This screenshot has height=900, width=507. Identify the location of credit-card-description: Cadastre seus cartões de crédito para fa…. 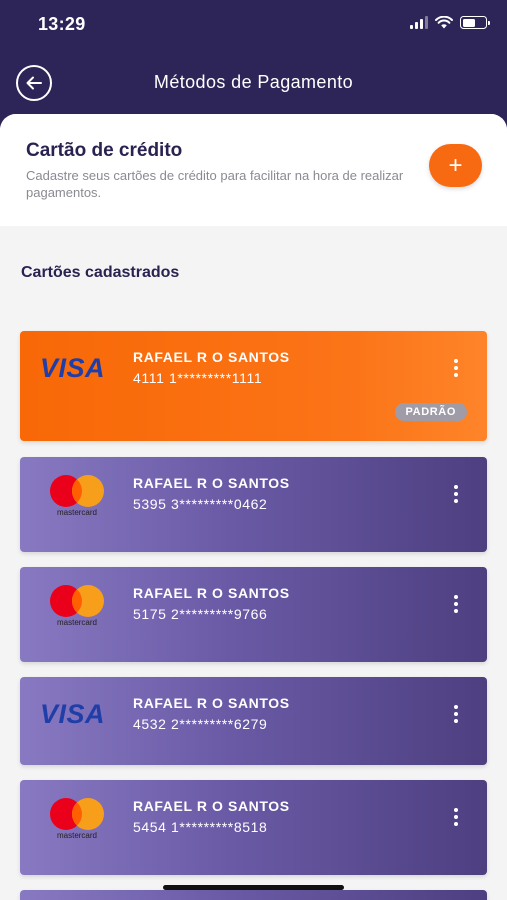
(215, 184).